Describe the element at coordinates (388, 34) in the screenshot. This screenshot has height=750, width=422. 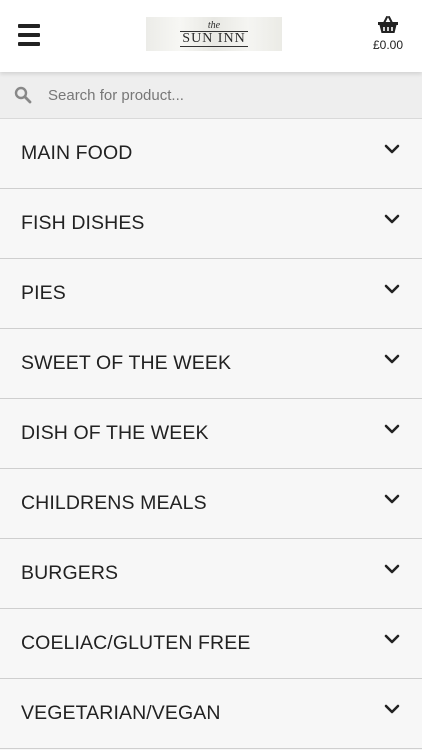
I see `cart-button: £0.00` at that location.